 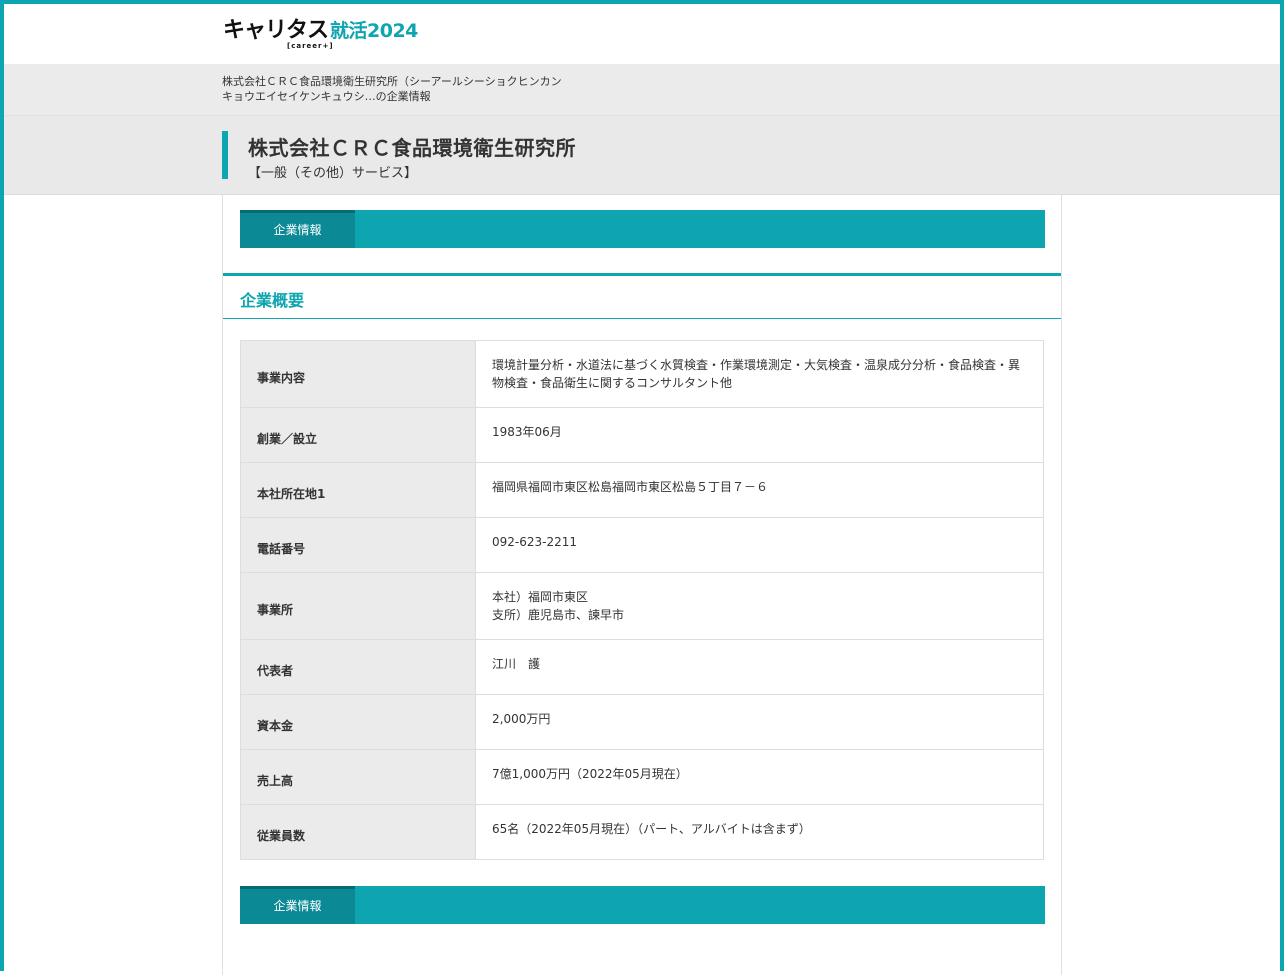 I want to click on breadcrumb-line-1: 株式会社ＣＲＣ食品環境衛生研究所（シーアールシーショクヒンカン, so click(x=392, y=81).